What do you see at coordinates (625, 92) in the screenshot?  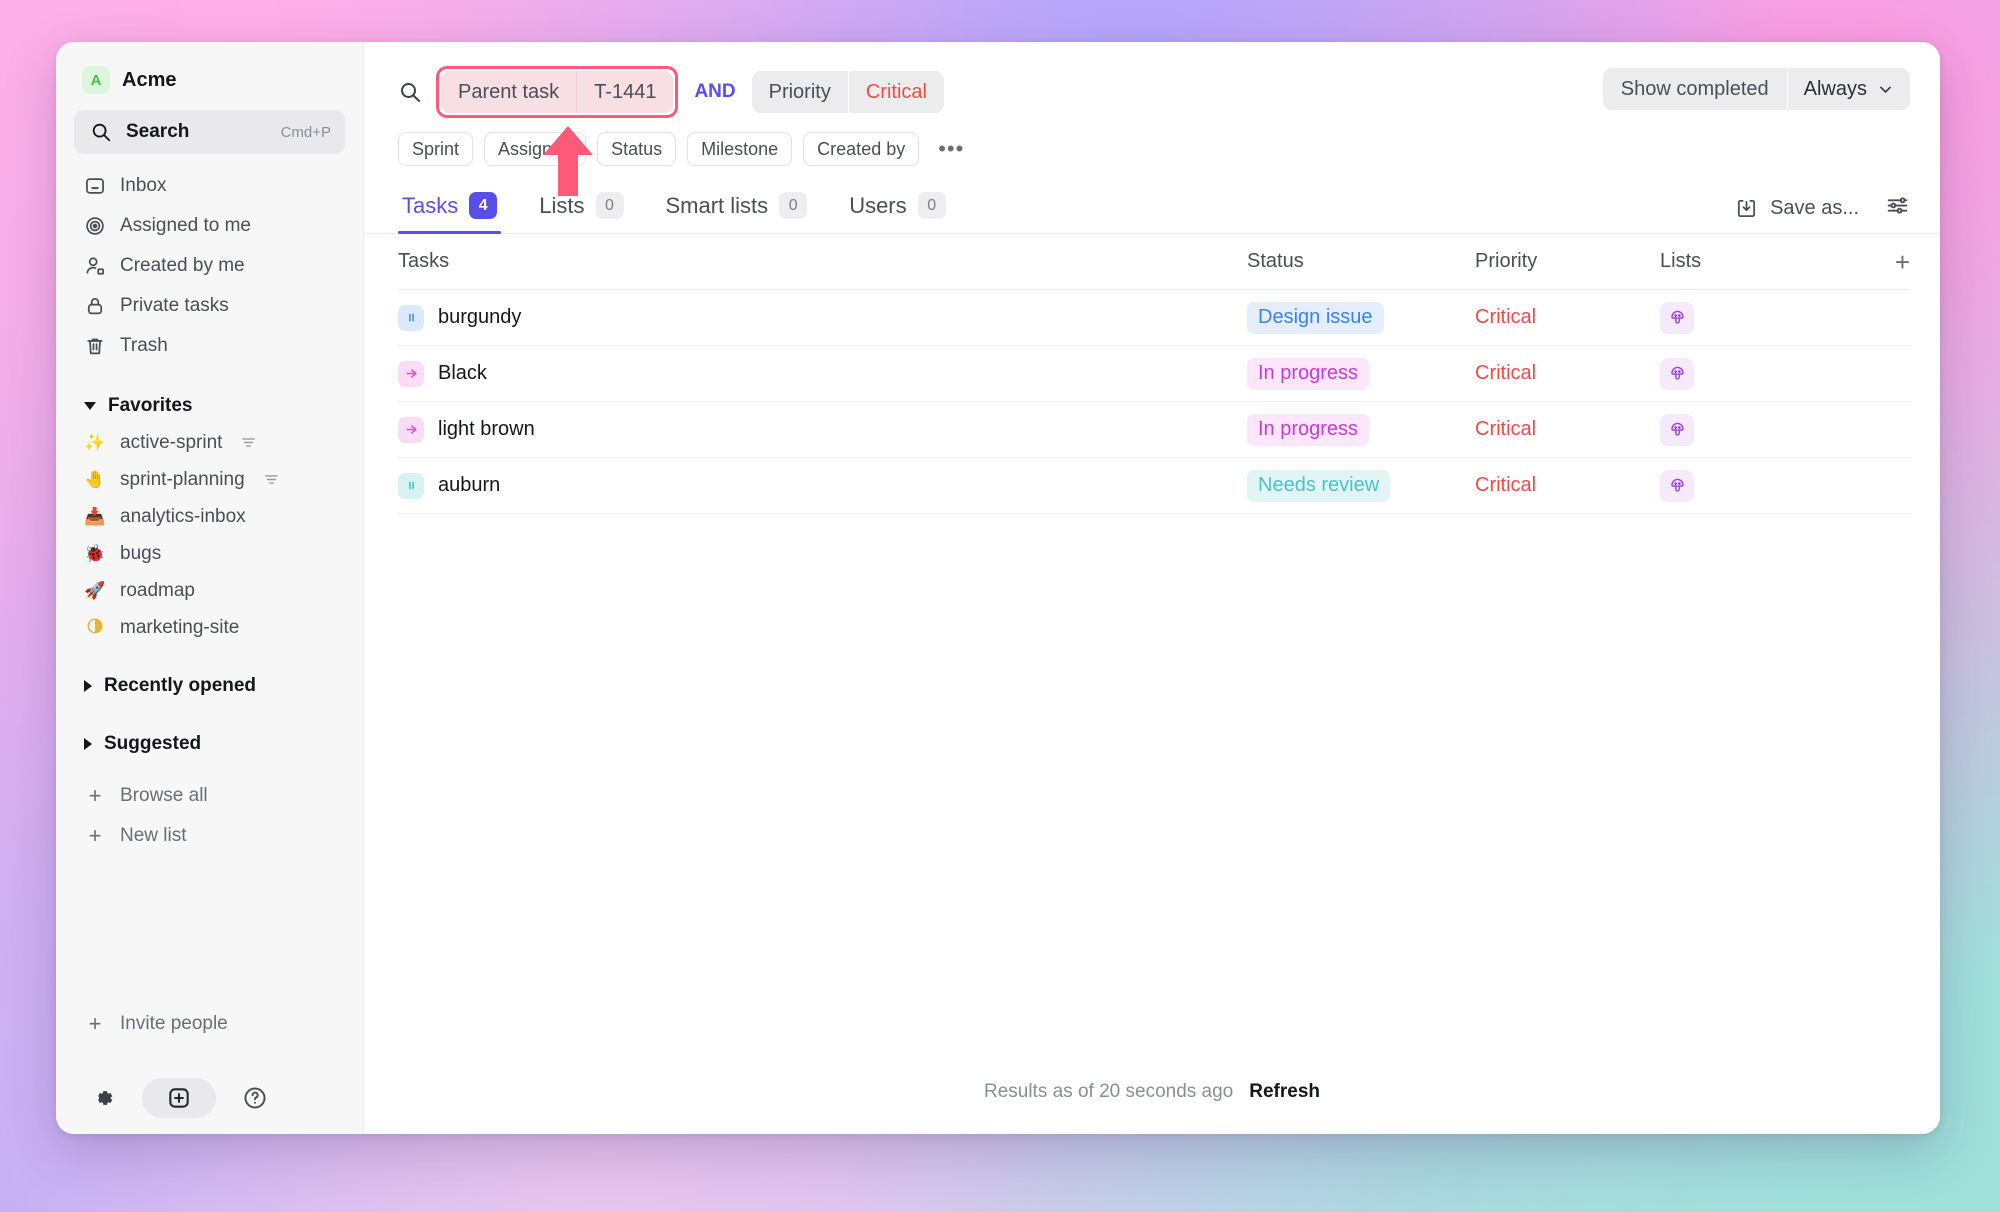 I see `filter-value: T-1441` at bounding box center [625, 92].